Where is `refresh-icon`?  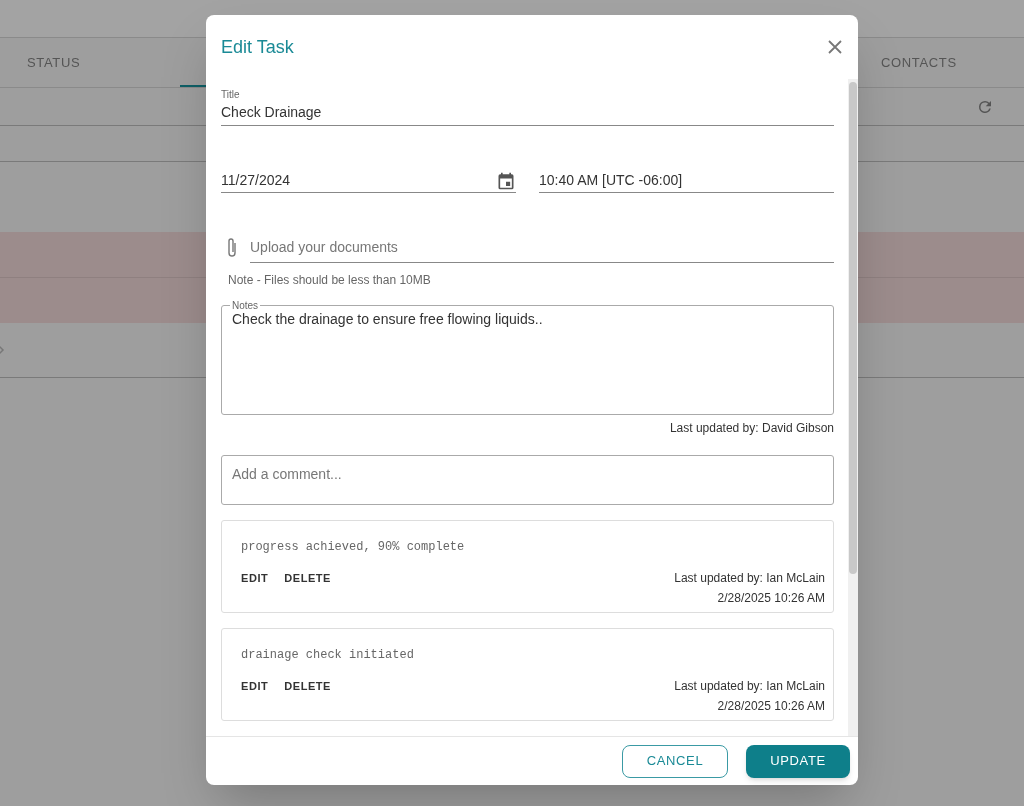 refresh-icon is located at coordinates (985, 107).